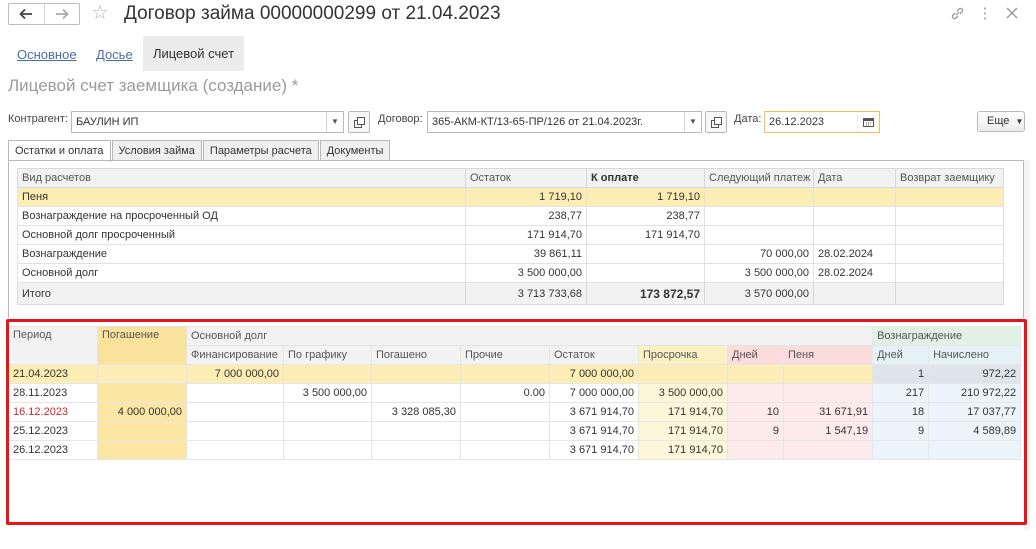  What do you see at coordinates (759, 293) in the screenshot?
I see `total-cell: 3 570 000,00` at bounding box center [759, 293].